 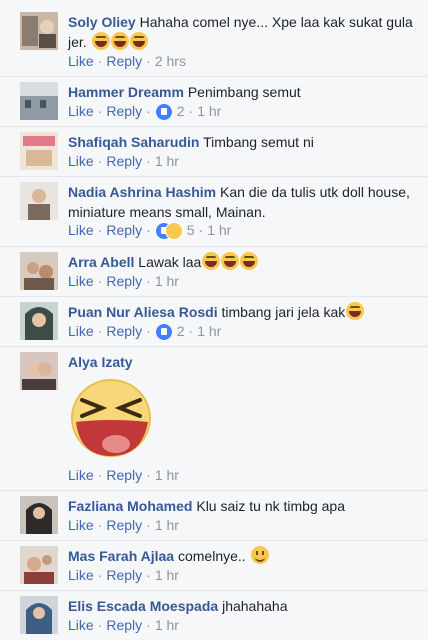 I want to click on commenter-name: Elis Escada Moespada, so click(x=143, y=606).